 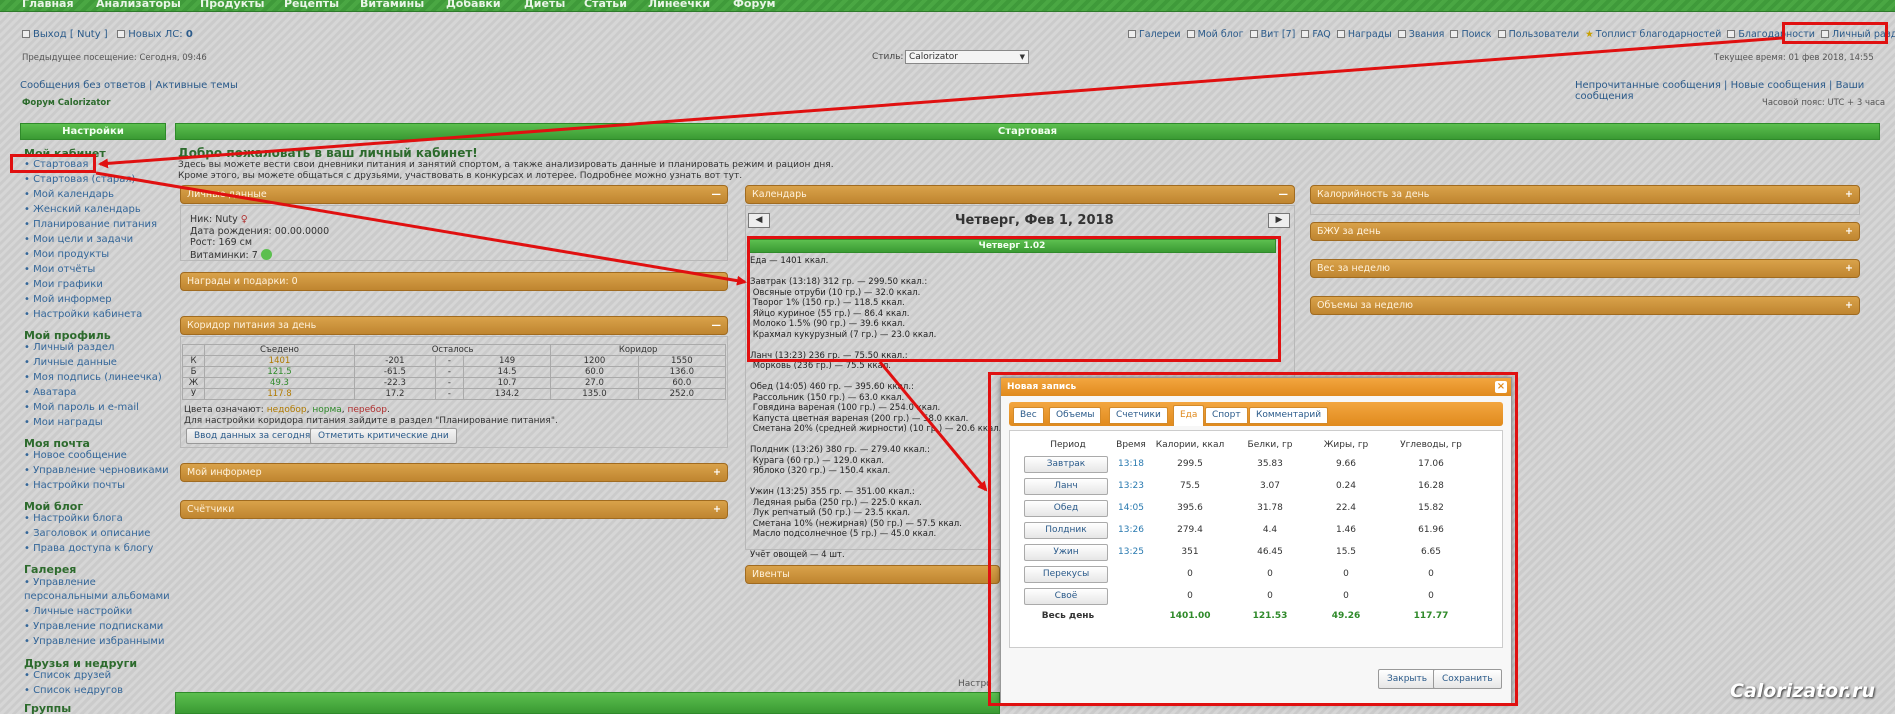 What do you see at coordinates (1803, 691) in the screenshot?
I see `watermark: Calorizator.ru` at bounding box center [1803, 691].